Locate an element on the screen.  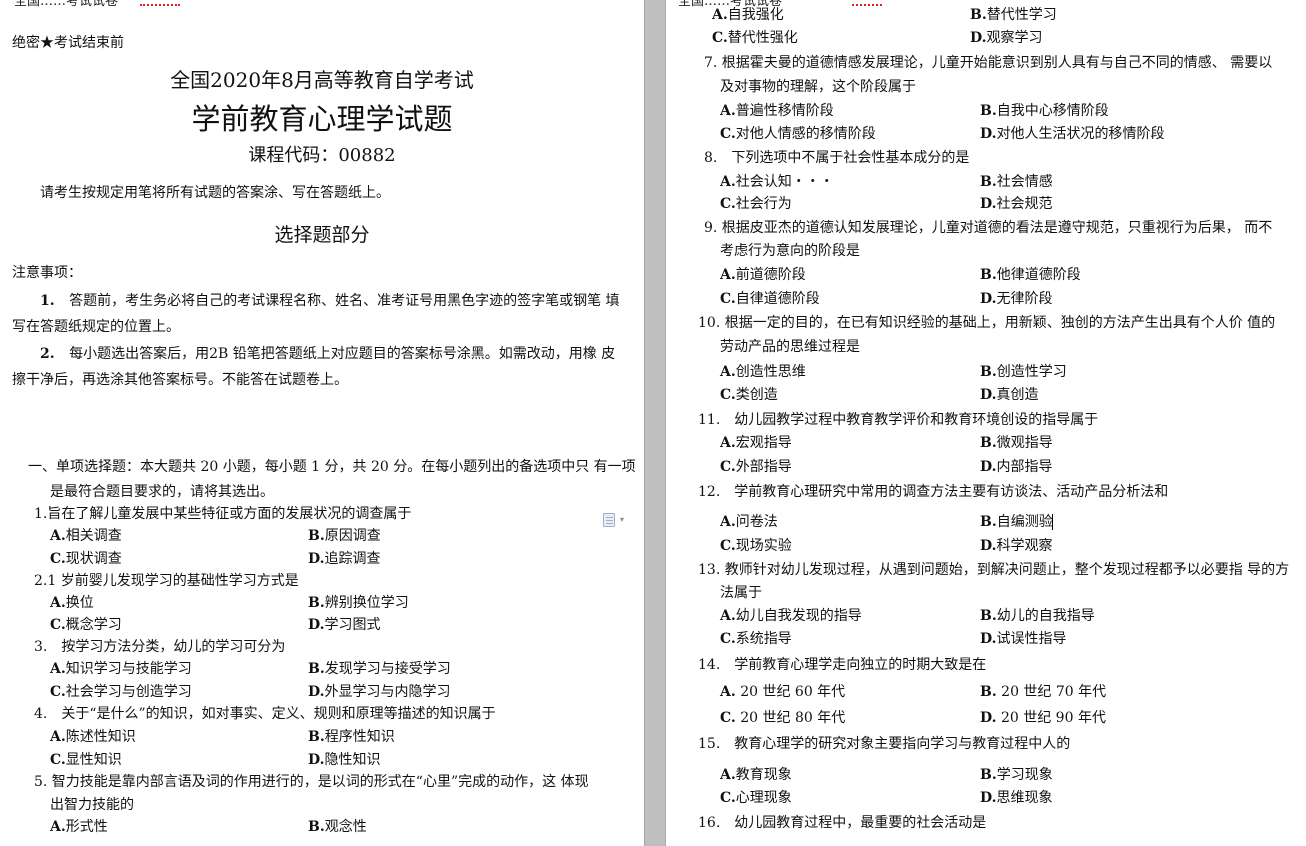
question-stem: 12. 学前教育心理研究中常用的调查方法主要有访谈法、活动产品分析法和 is located at coordinates (933, 492).